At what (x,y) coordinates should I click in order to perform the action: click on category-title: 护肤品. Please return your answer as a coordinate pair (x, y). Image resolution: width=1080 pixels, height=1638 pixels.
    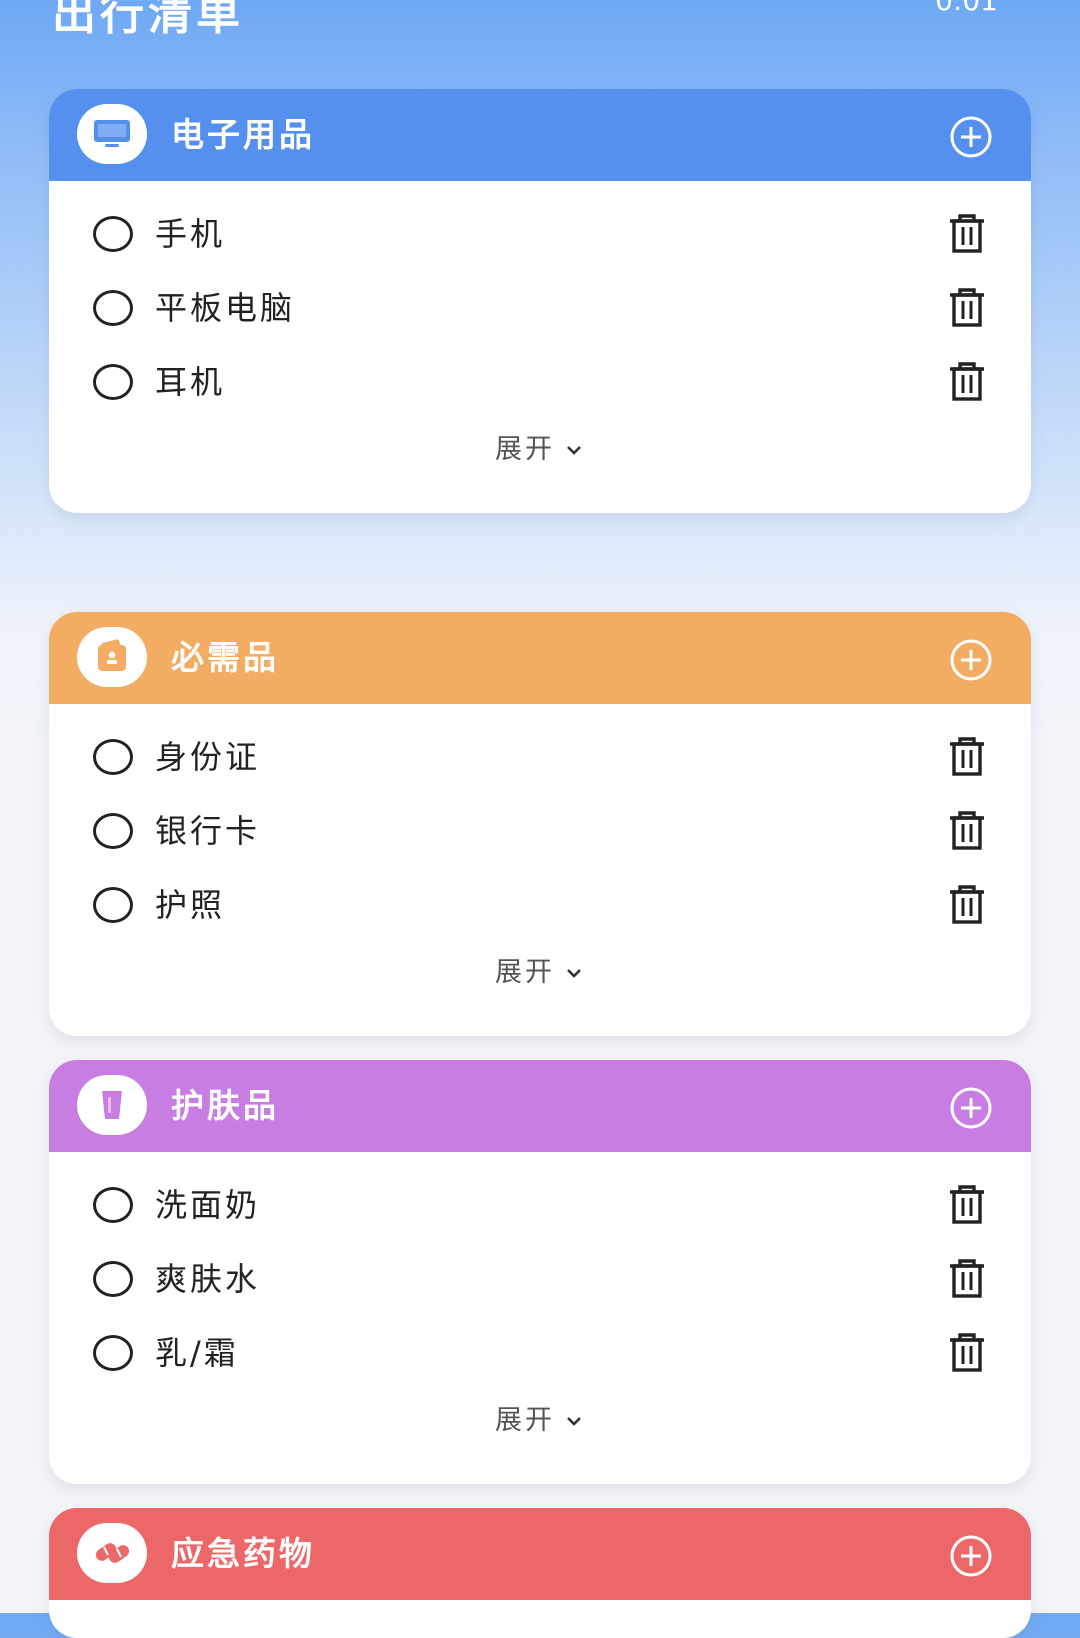
    Looking at the image, I should click on (225, 1105).